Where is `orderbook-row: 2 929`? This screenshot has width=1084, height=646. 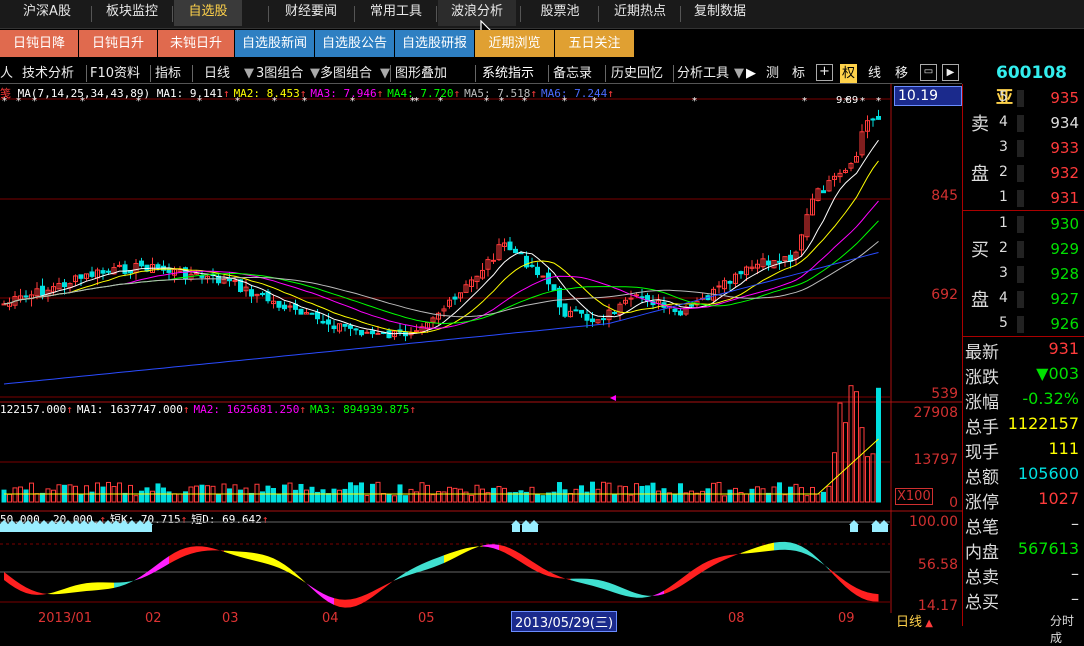 orderbook-row: 2 929 is located at coordinates (1023, 249).